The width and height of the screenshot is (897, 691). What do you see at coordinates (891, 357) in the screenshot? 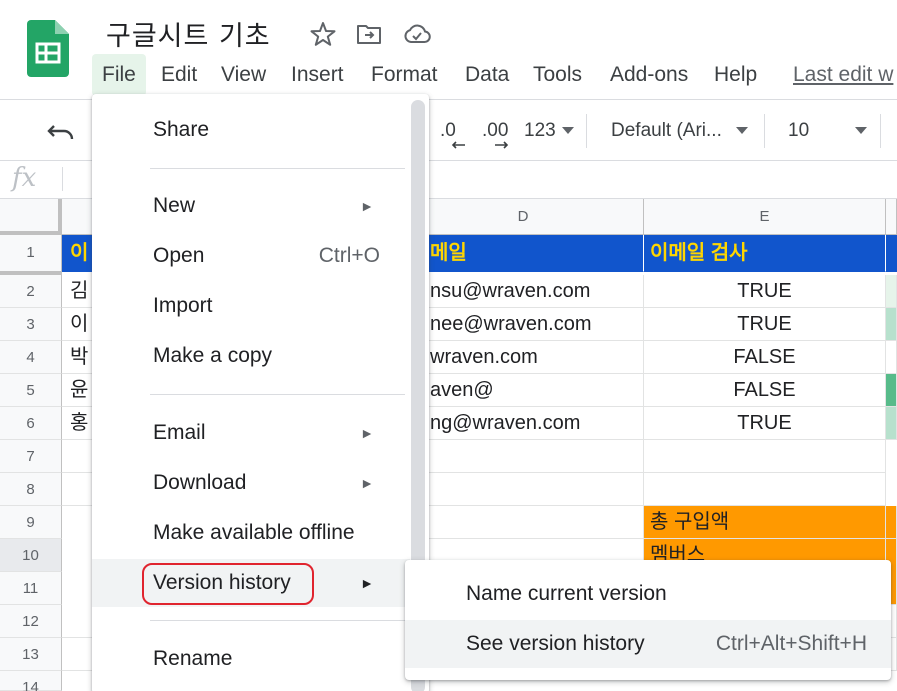
I see `cell-f4` at bounding box center [891, 357].